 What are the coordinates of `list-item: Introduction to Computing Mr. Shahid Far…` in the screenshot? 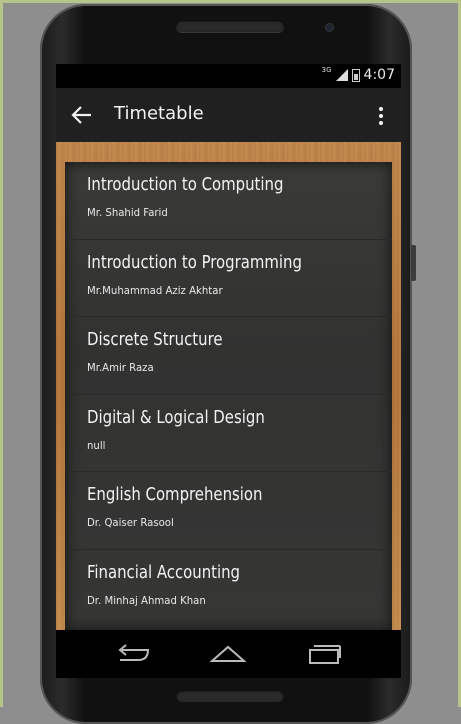 It's located at (228, 201).